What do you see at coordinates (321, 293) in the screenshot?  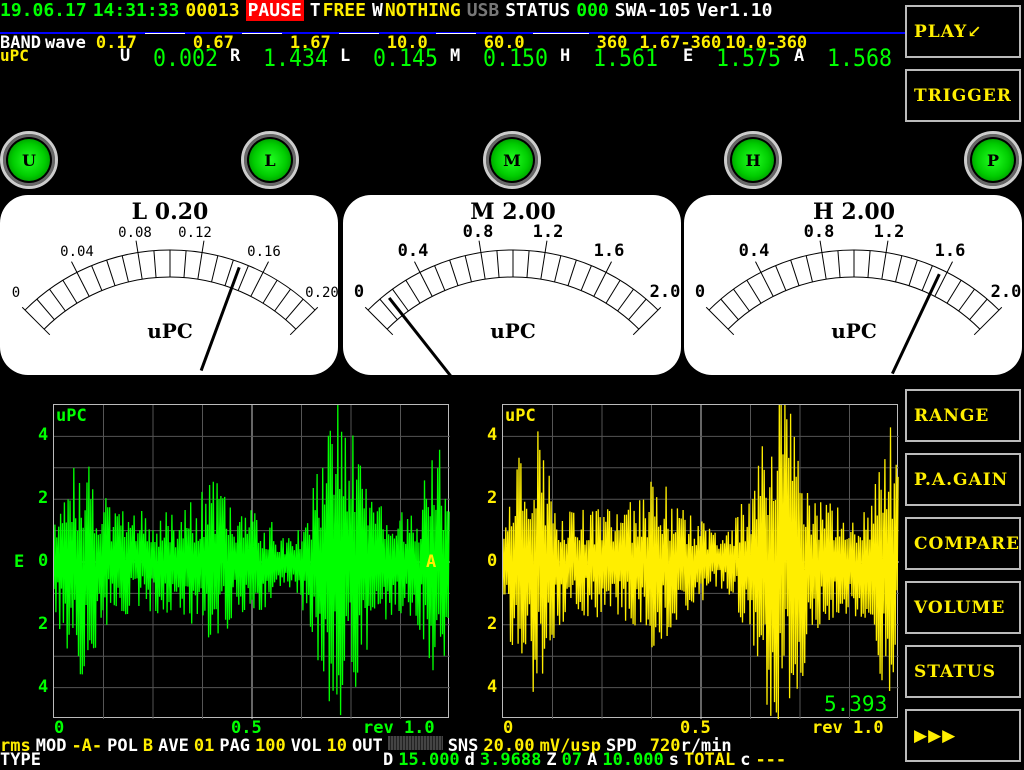 I see `gauge-tick-label: 0.20` at bounding box center [321, 293].